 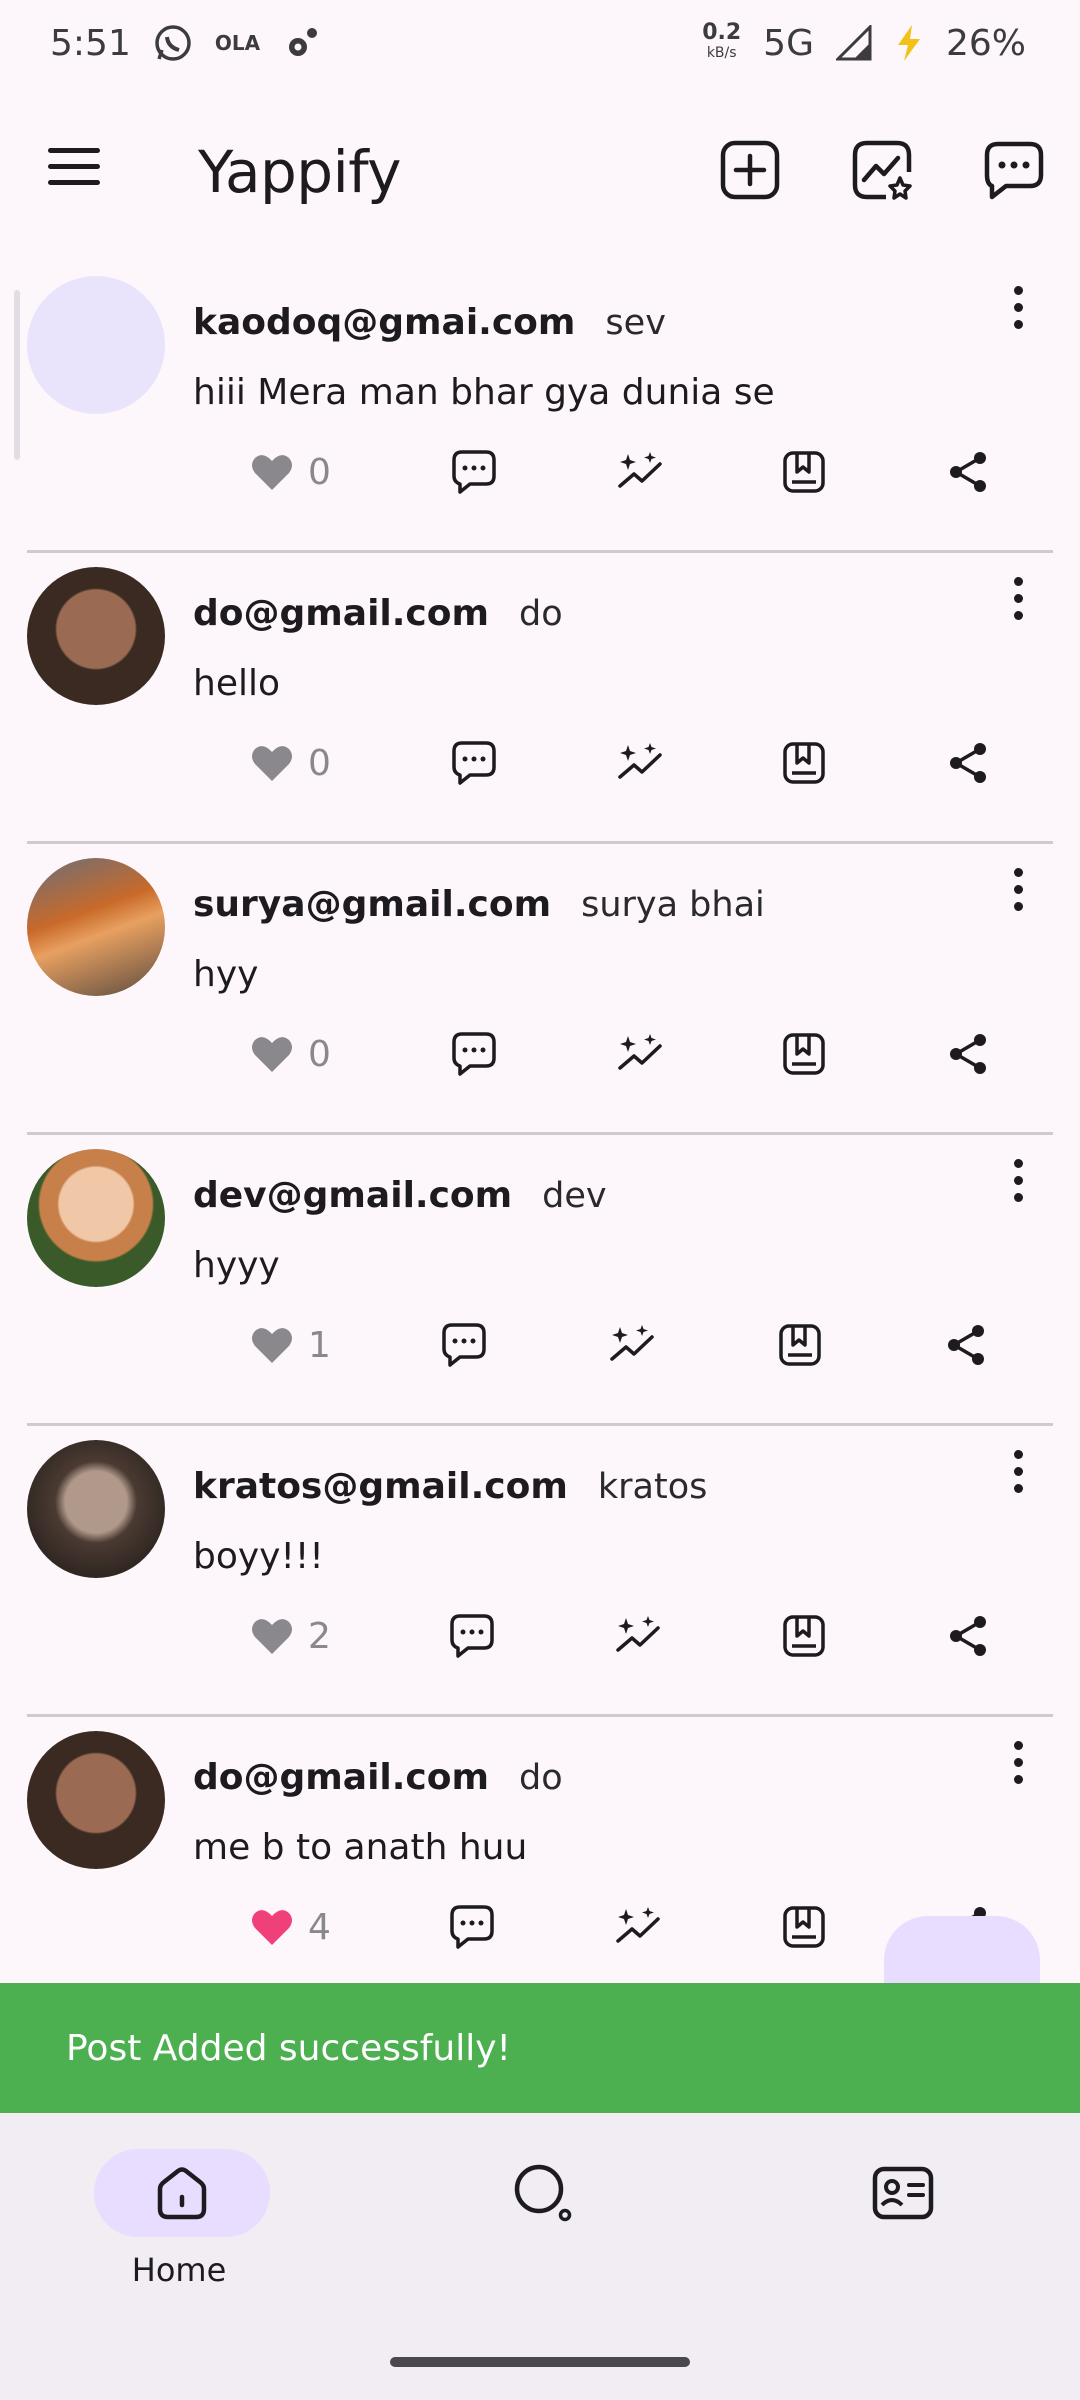 What do you see at coordinates (788, 43) in the screenshot?
I see `network-type: 5G` at bounding box center [788, 43].